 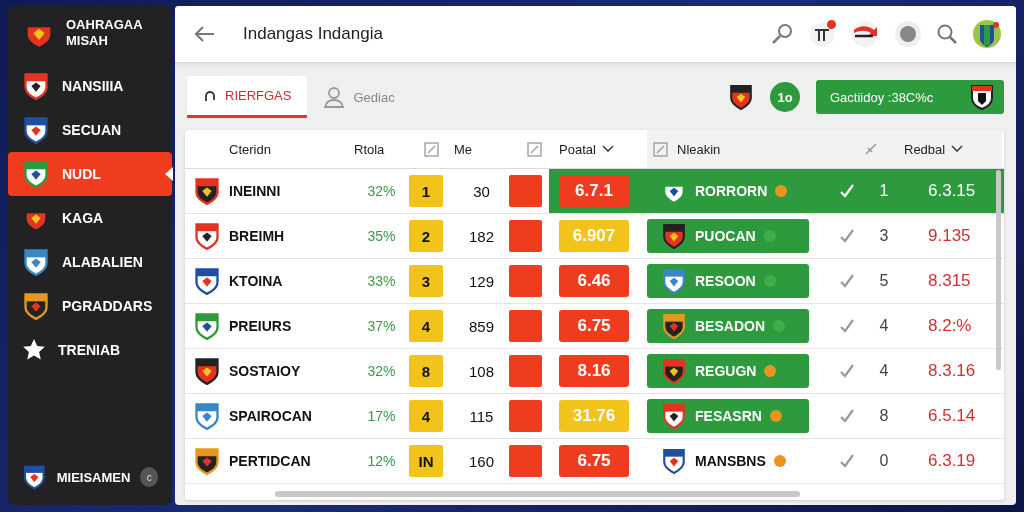 What do you see at coordinates (884, 191) in the screenshot?
I see `count-value: 1` at bounding box center [884, 191].